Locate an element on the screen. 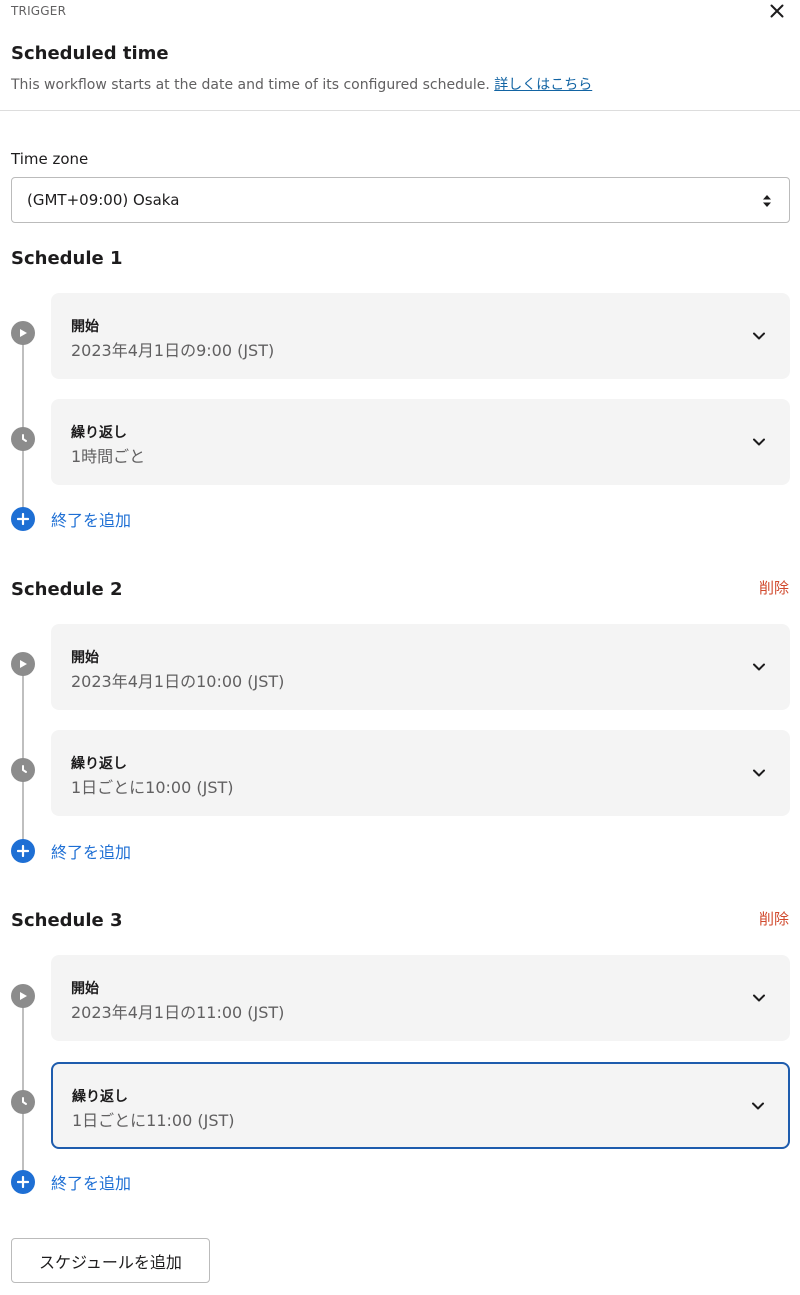 The width and height of the screenshot is (800, 1295). learn-more-link: 詳しくはこちら is located at coordinates (543, 85).